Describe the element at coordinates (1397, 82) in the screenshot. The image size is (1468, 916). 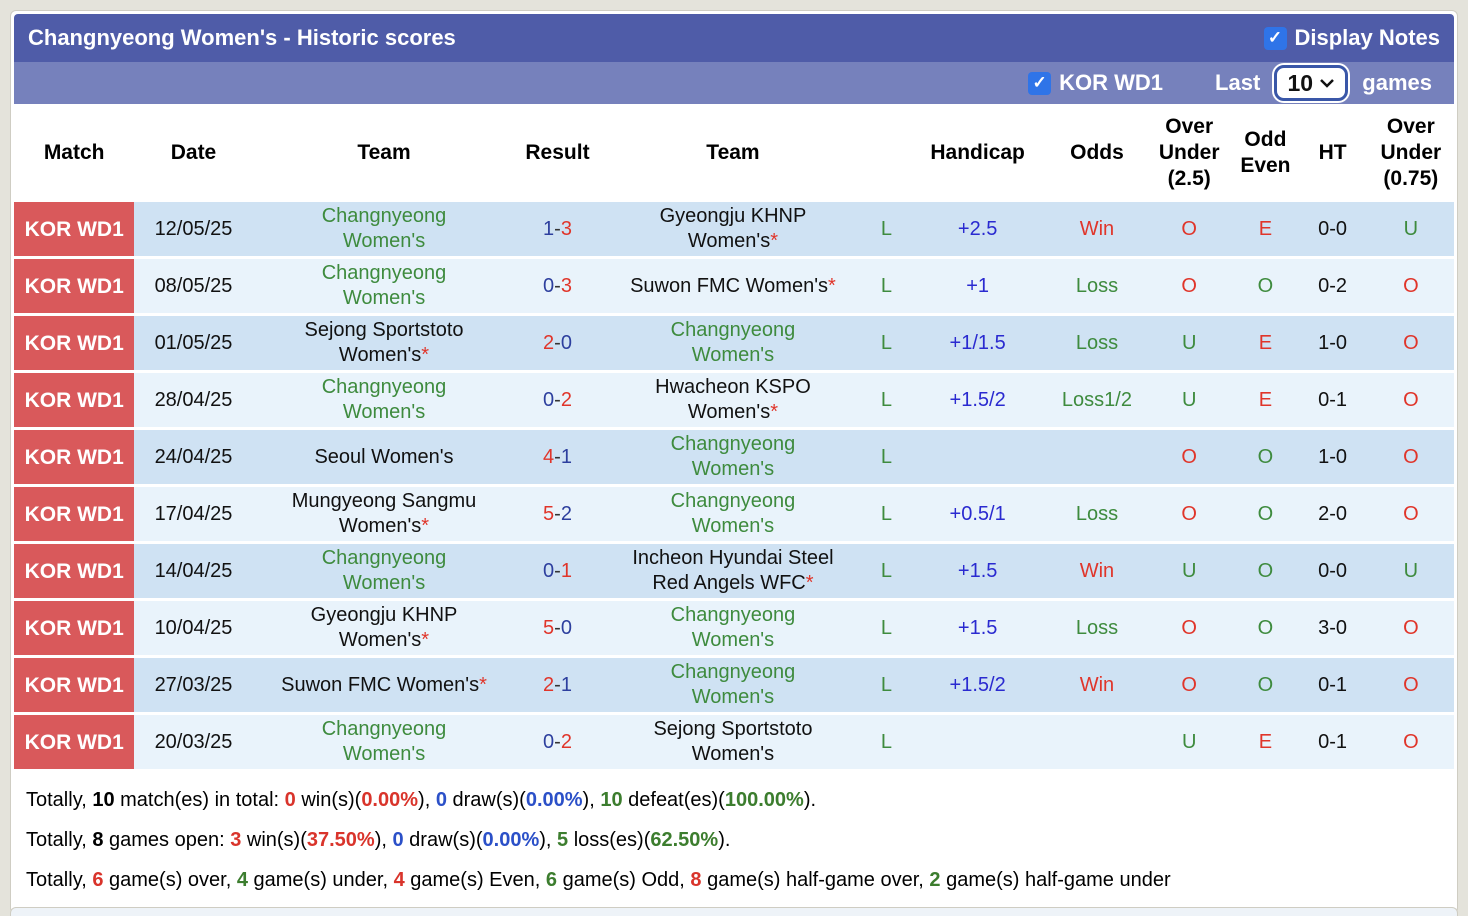
I see `games-label: games` at that location.